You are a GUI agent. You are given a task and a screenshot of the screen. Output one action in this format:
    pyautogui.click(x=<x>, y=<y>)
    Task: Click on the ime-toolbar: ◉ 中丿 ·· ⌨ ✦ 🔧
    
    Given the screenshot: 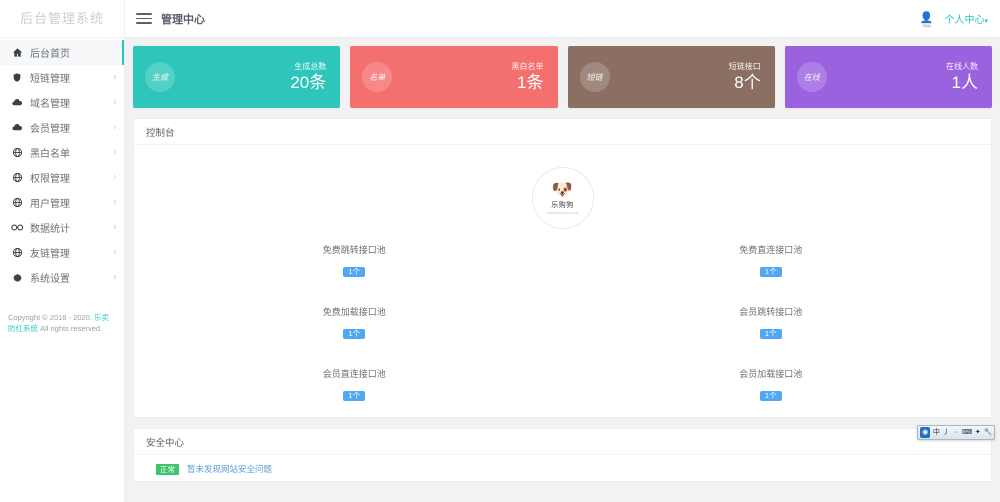 What is the action you would take?
    pyautogui.click(x=956, y=432)
    